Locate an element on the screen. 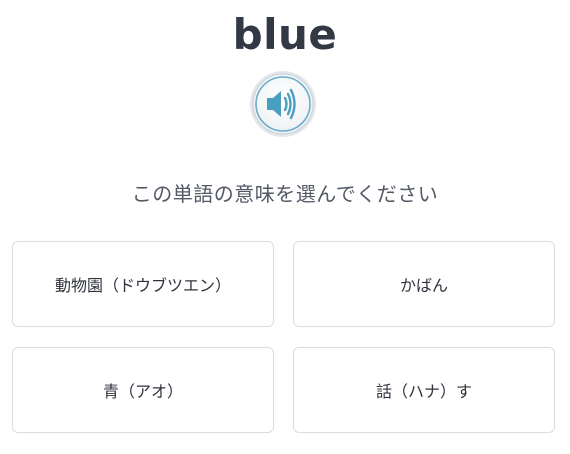  speaker-icon is located at coordinates (283, 104).